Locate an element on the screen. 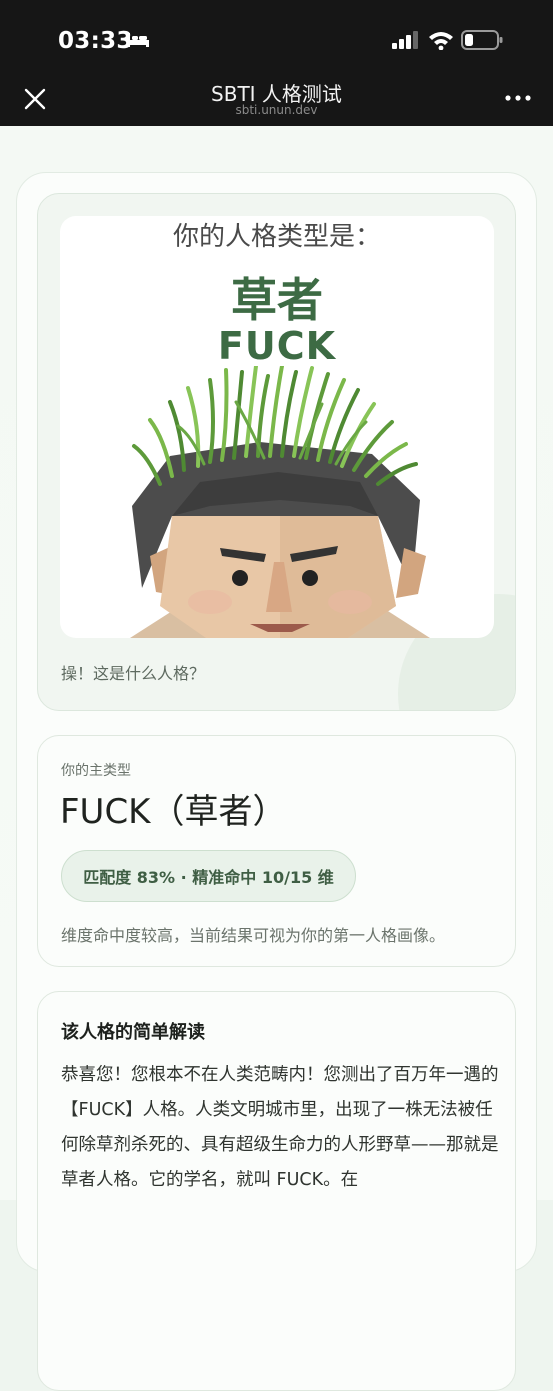 The image size is (553, 1391). hero-name-en: FUCK is located at coordinates (277, 346).